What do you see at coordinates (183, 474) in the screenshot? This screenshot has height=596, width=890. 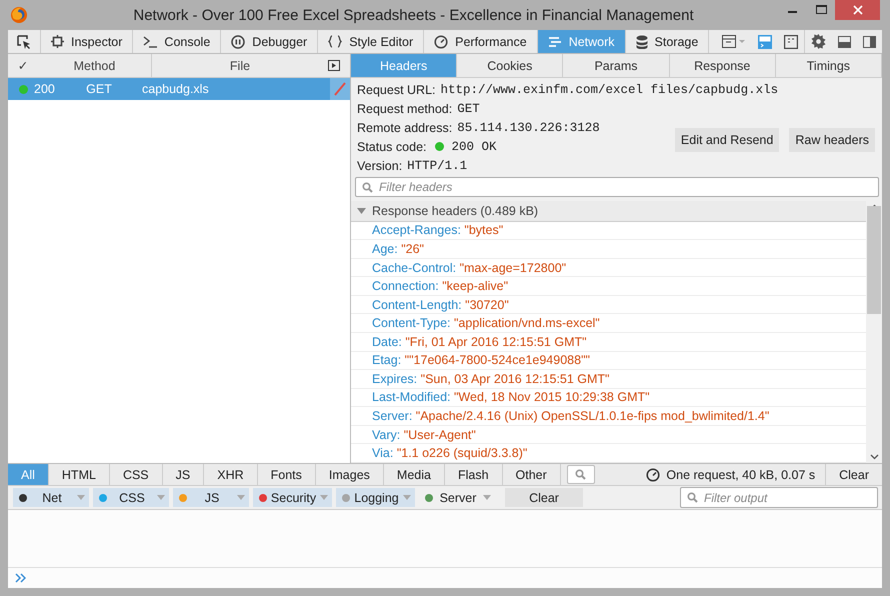 I see `filter-button: JS` at bounding box center [183, 474].